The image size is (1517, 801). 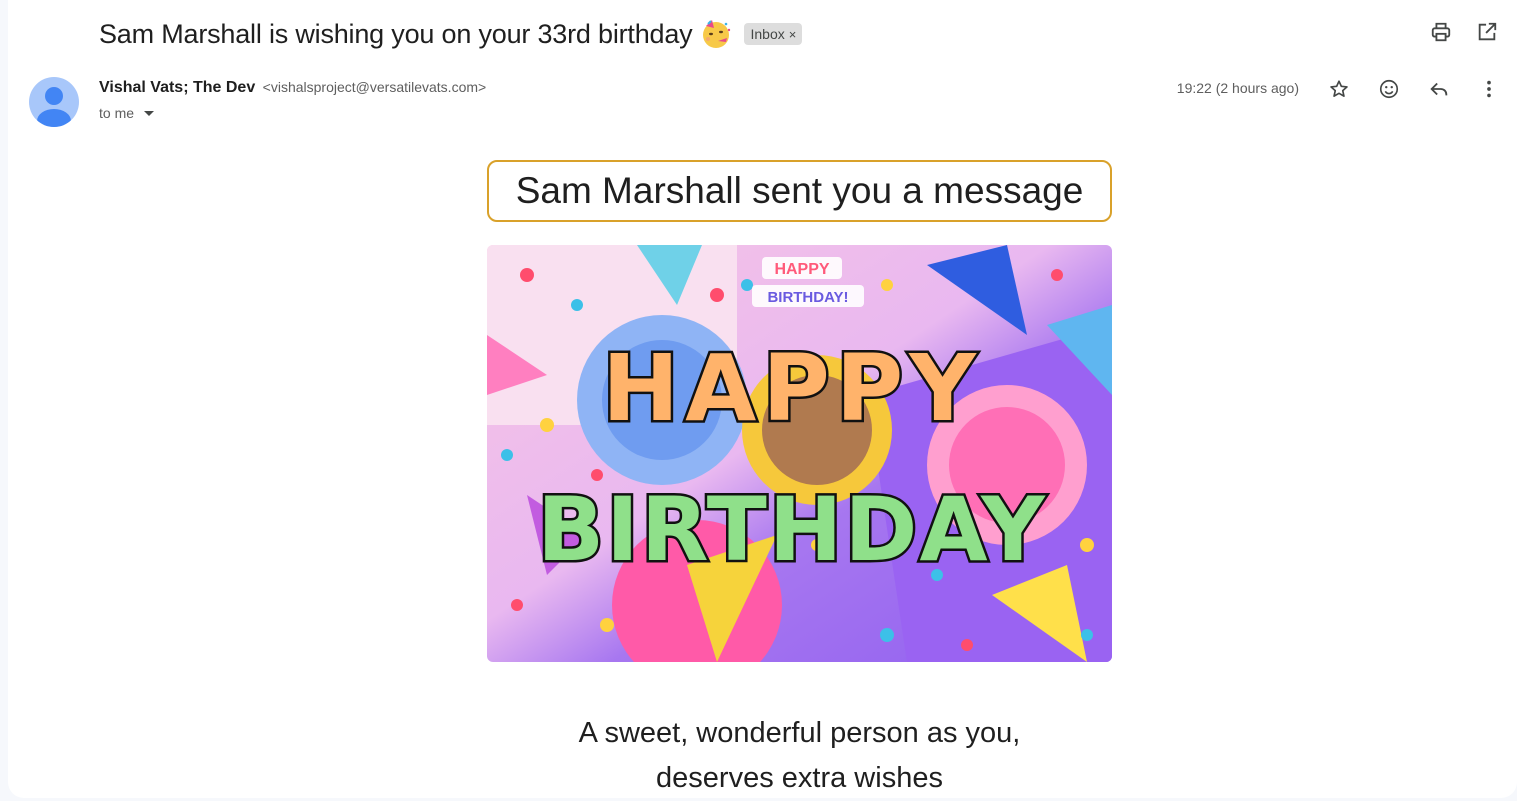 I want to click on recipient-text: to me, so click(x=117, y=113).